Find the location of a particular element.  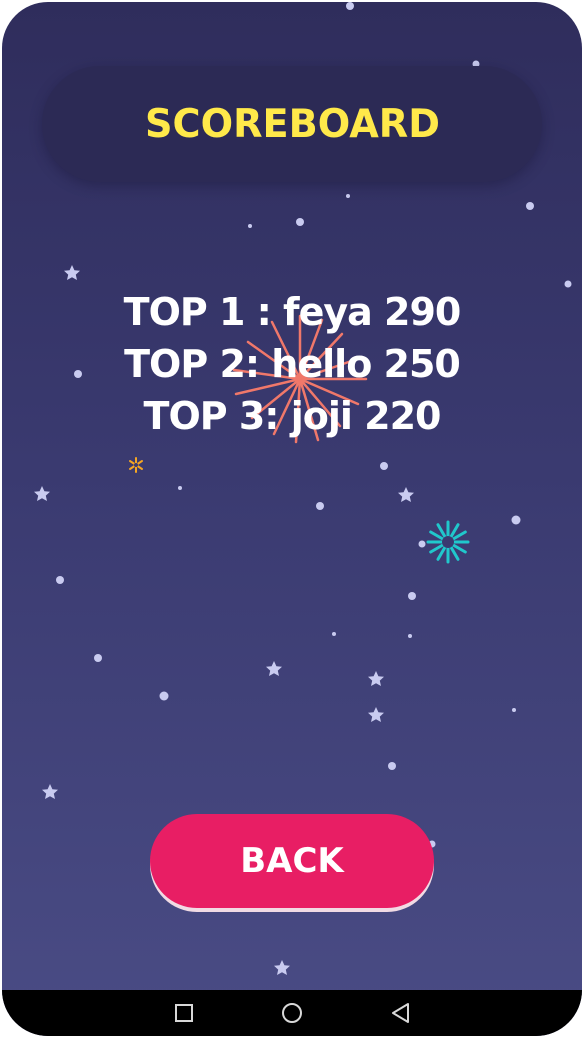

scoreboard-header: SCOREBOARD is located at coordinates (292, 124).